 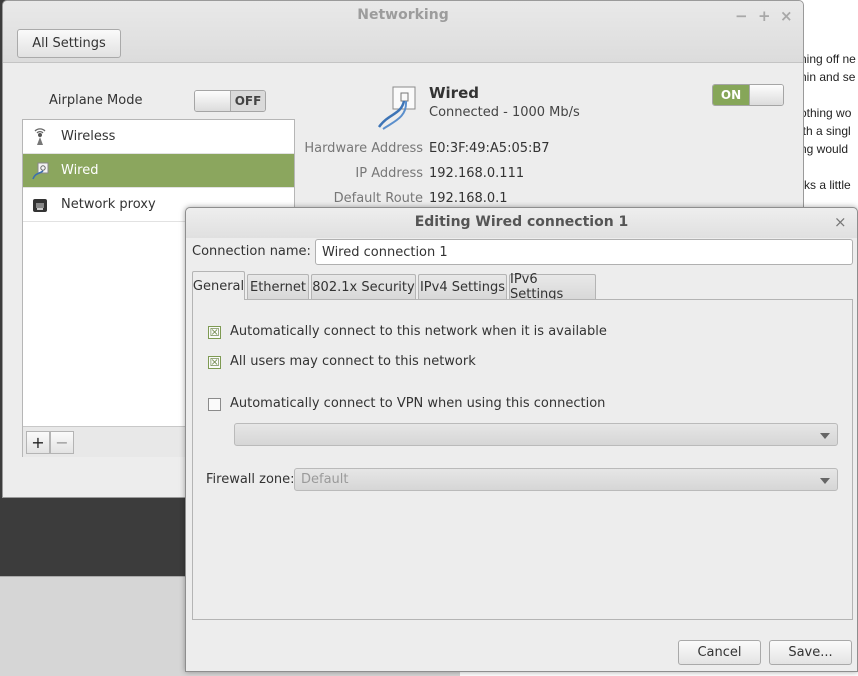 I want to click on connection-name-input, so click(x=584, y=252).